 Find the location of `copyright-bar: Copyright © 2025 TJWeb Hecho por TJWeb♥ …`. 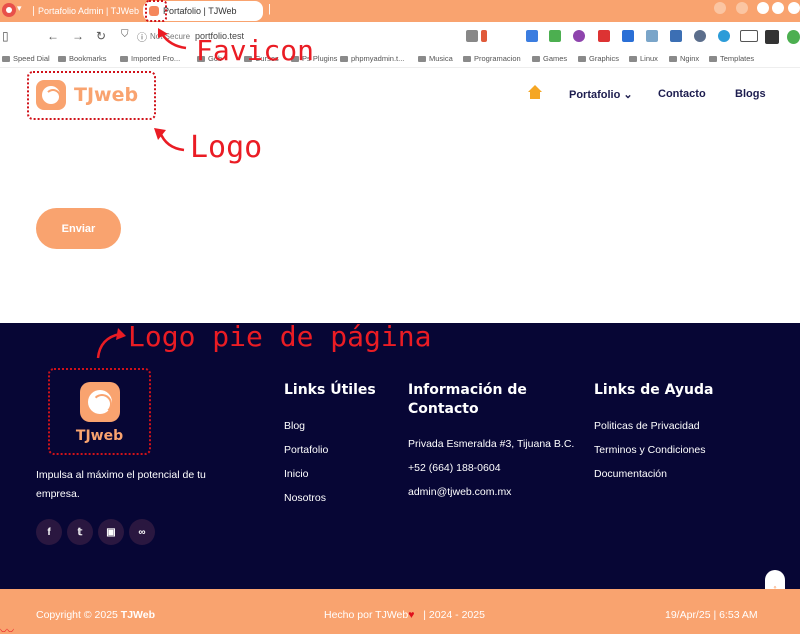

copyright-bar: Copyright © 2025 TJWeb Hecho por TJWeb♥ … is located at coordinates (400, 611).